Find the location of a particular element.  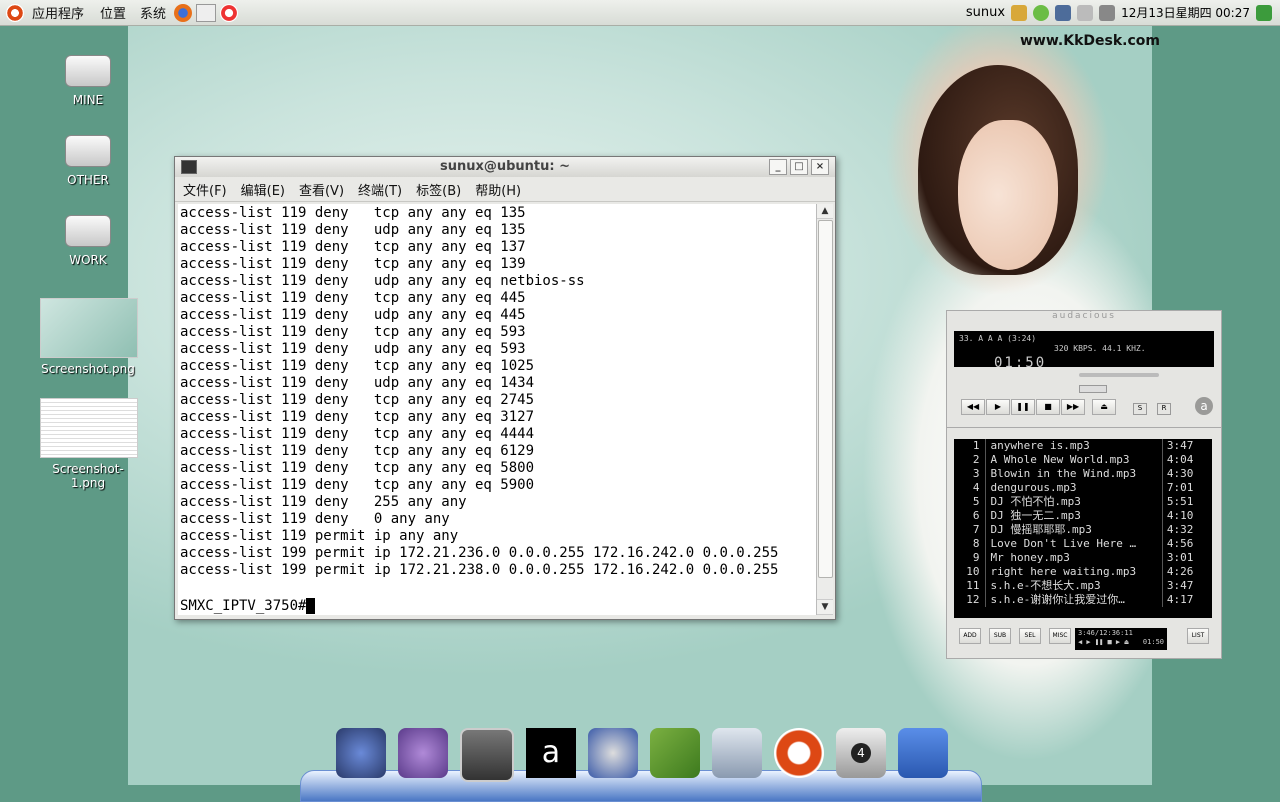

logout-icon is located at coordinates (1264, 12).